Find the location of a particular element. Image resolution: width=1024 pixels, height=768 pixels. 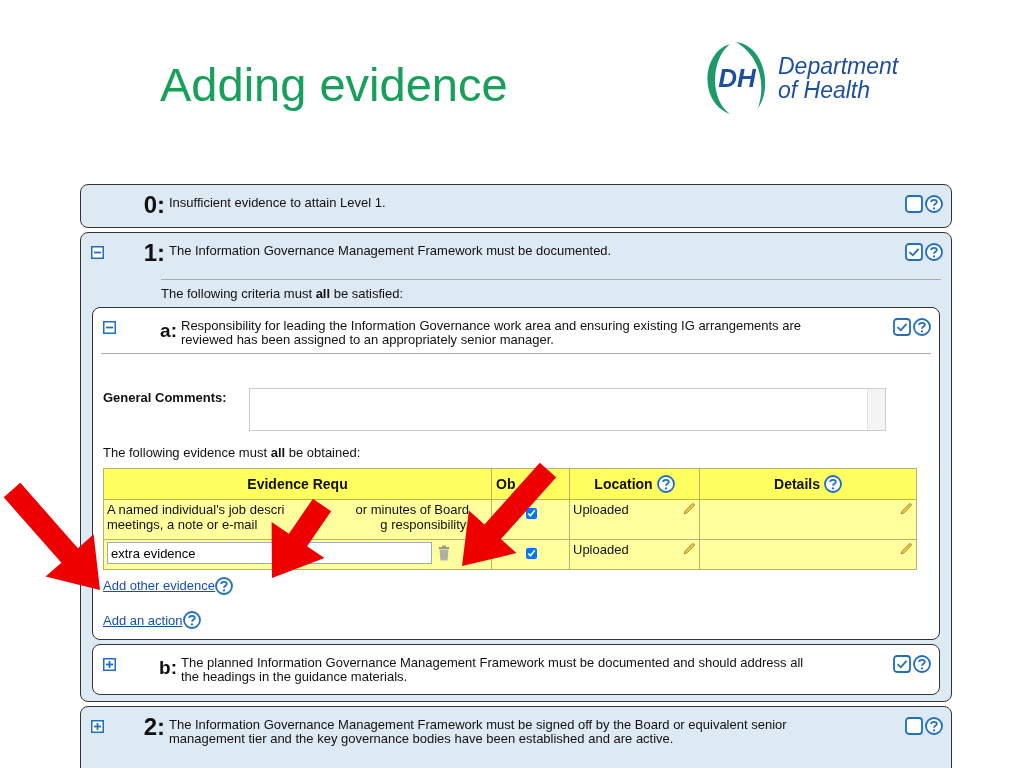

cell-text: g responsibility. is located at coordinates (424, 524).